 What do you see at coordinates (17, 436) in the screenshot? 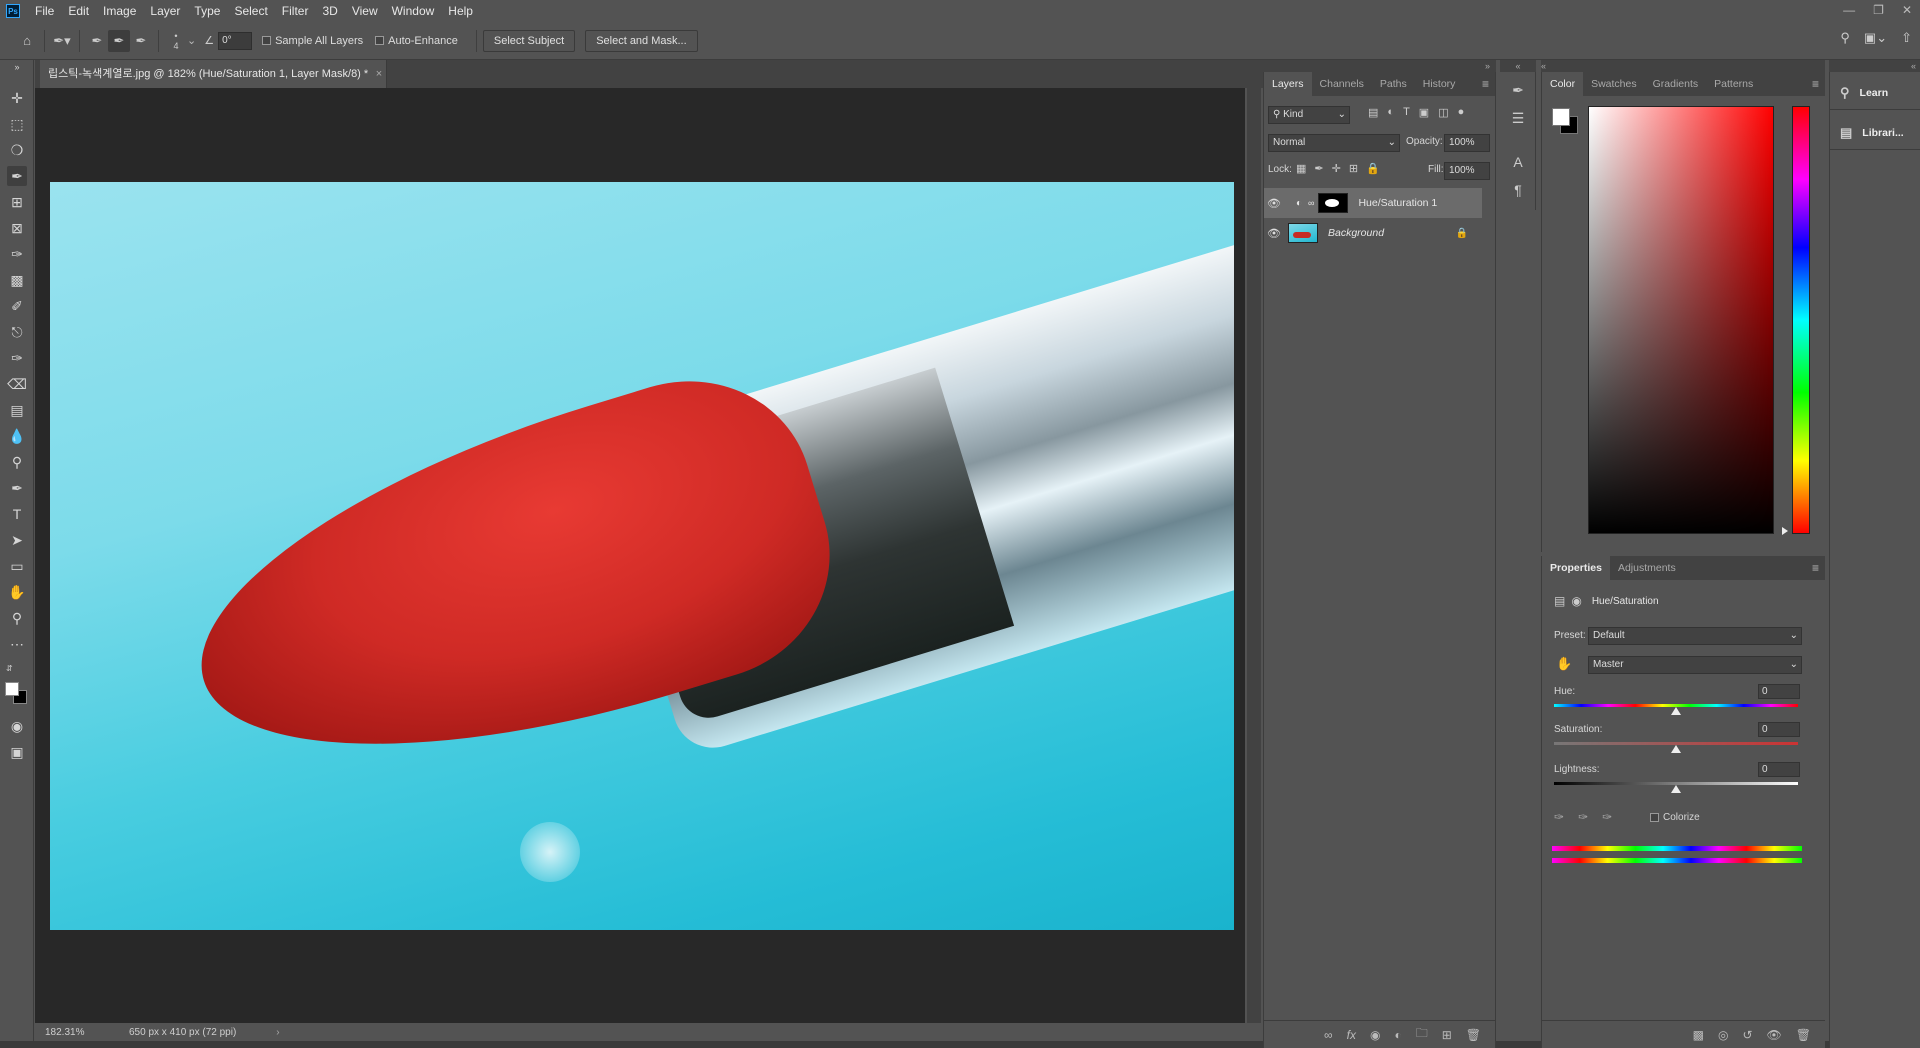
I see `blur-tool-icon: 💧` at bounding box center [17, 436].